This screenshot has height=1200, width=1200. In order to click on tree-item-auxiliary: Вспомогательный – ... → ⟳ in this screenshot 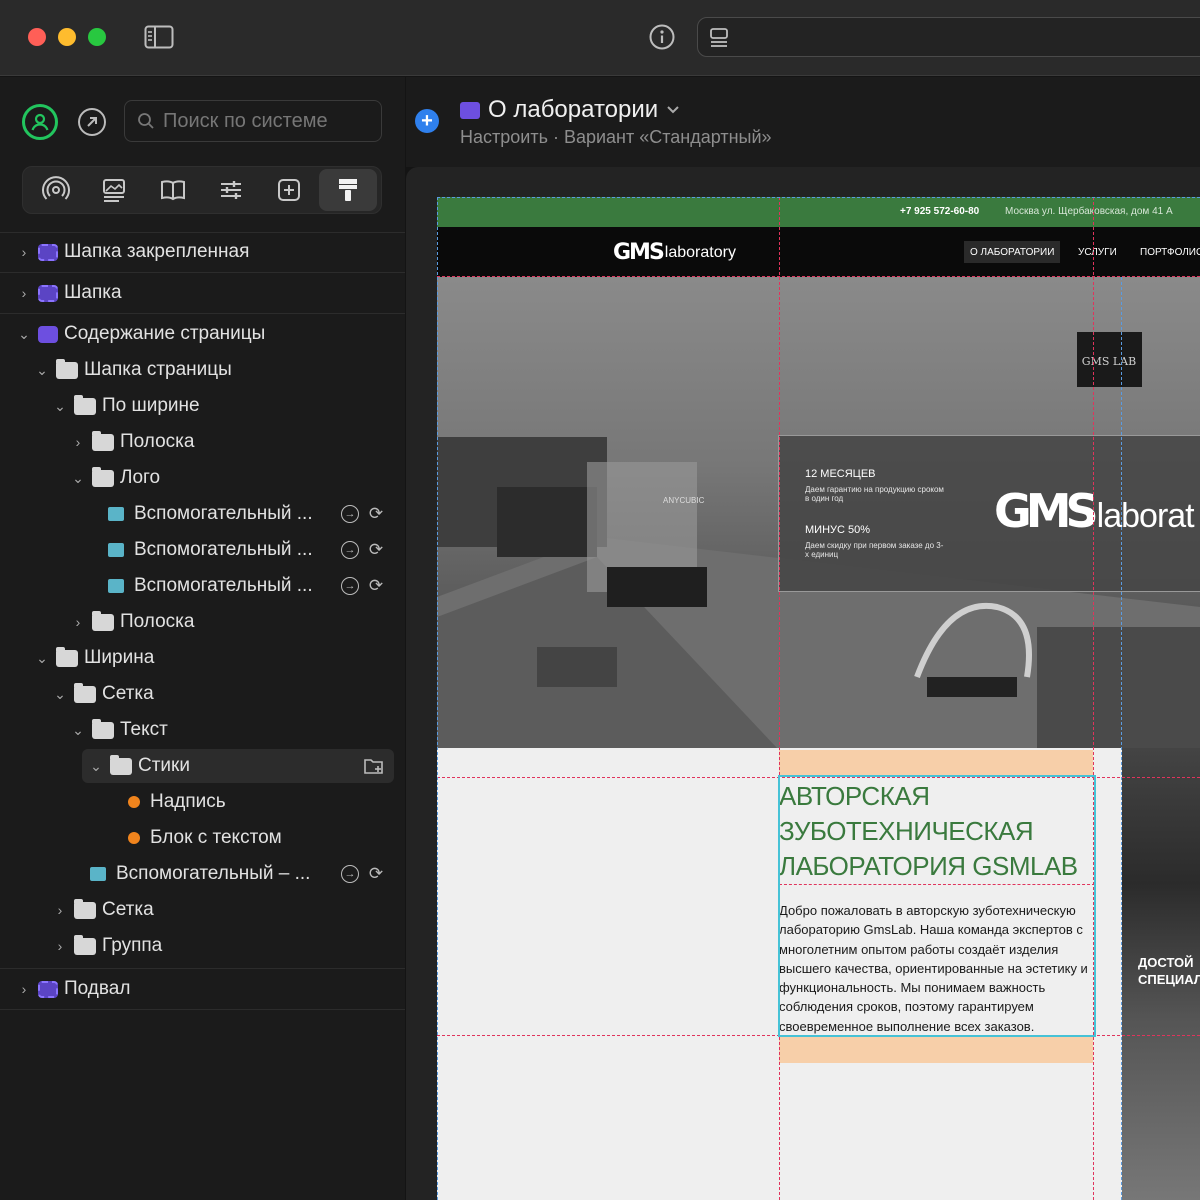, I will do `click(202, 874)`.